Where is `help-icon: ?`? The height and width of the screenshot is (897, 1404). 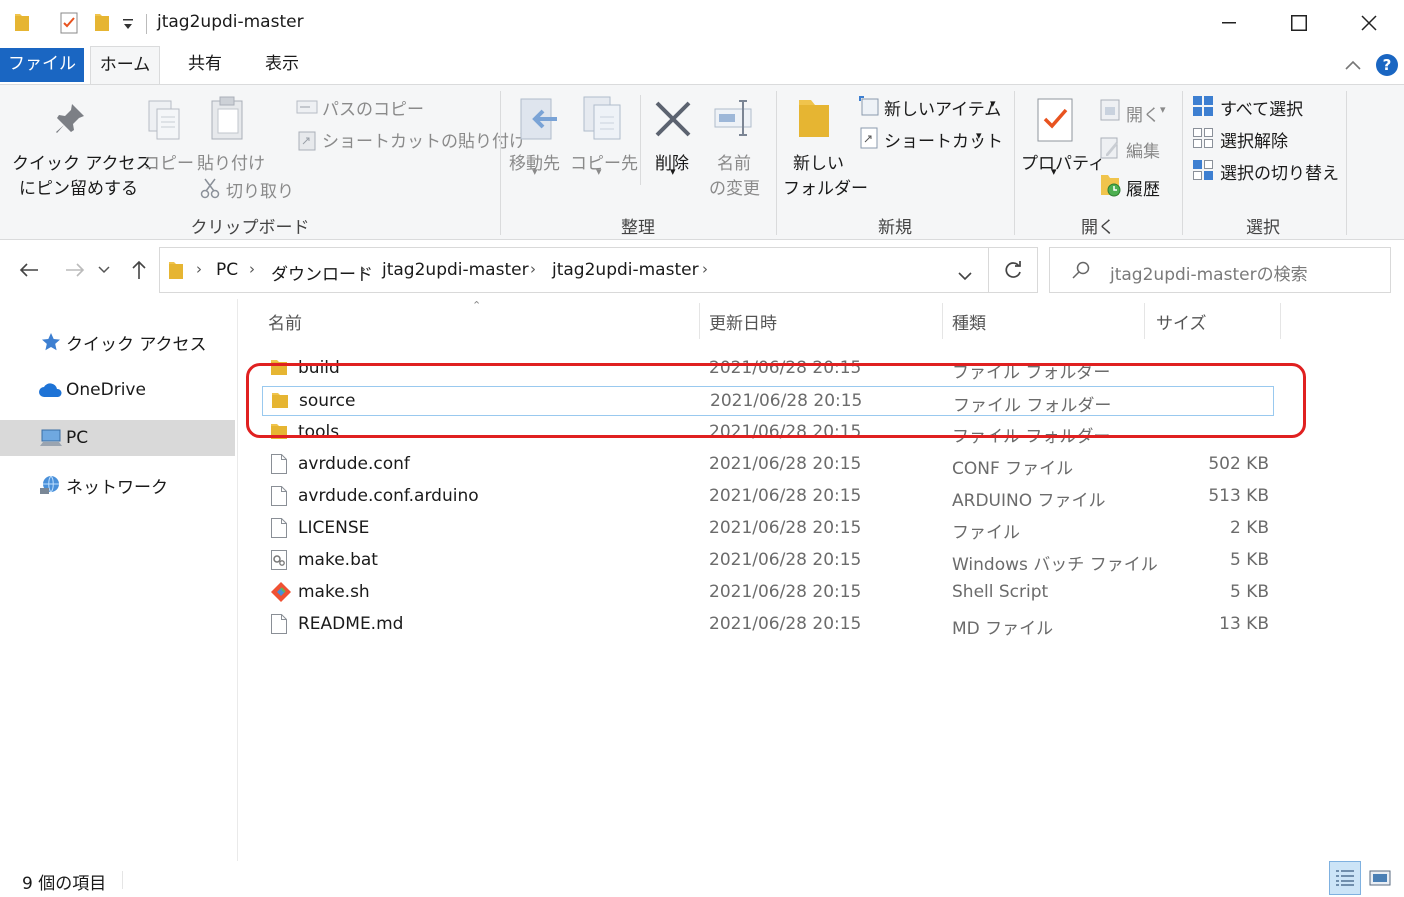
help-icon: ? is located at coordinates (1387, 67).